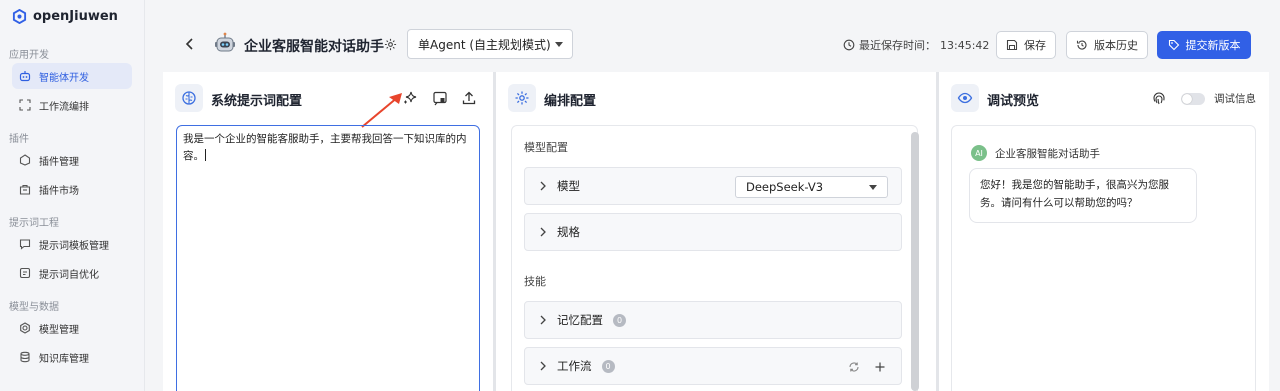 The height and width of the screenshot is (391, 1280). I want to click on bot-icon, so click(25, 76).